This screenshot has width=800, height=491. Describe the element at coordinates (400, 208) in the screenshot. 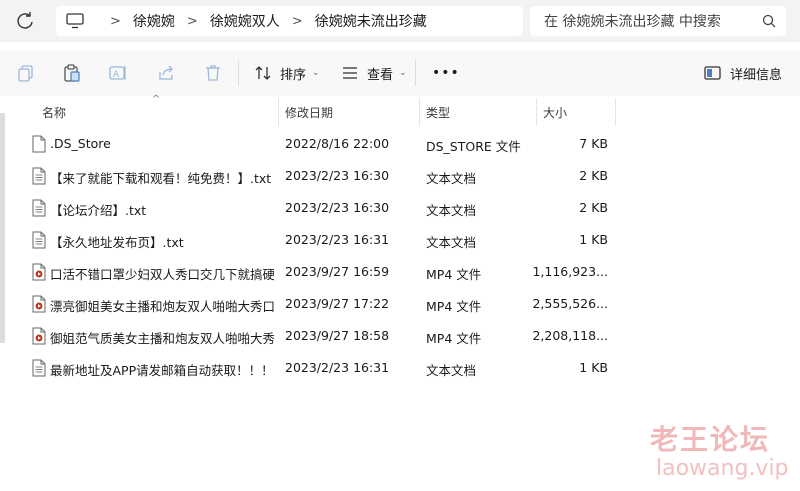

I see `file-row: 【论坛介绍】.txt 2023/2/23 16:30 文本文档 2 KB` at that location.